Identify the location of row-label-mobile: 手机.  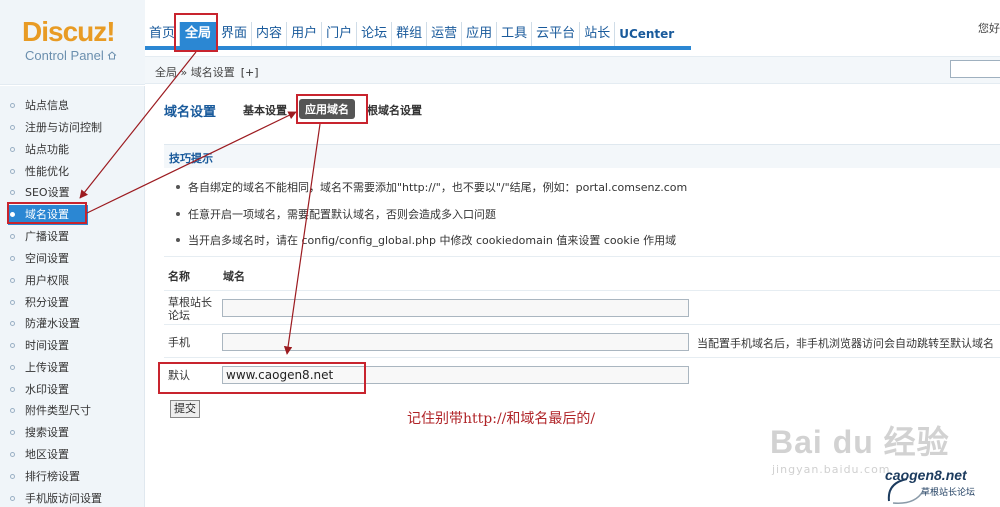
(179, 342).